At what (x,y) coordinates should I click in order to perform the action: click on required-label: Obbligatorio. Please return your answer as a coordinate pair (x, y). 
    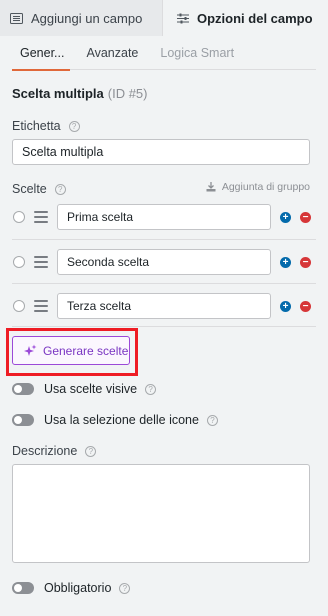
    Looking at the image, I should click on (78, 588).